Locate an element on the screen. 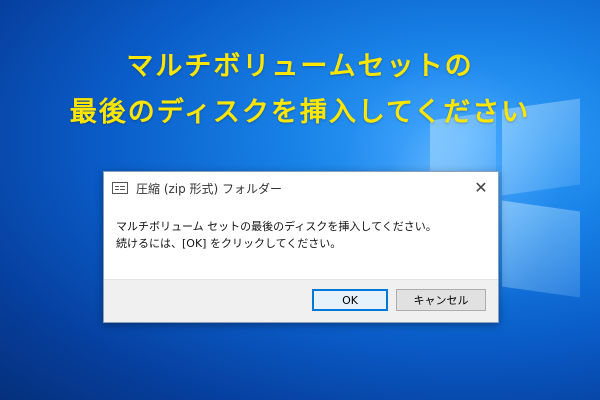 This screenshot has height=400, width=600. cancel-button: キャンセル is located at coordinates (441, 300).